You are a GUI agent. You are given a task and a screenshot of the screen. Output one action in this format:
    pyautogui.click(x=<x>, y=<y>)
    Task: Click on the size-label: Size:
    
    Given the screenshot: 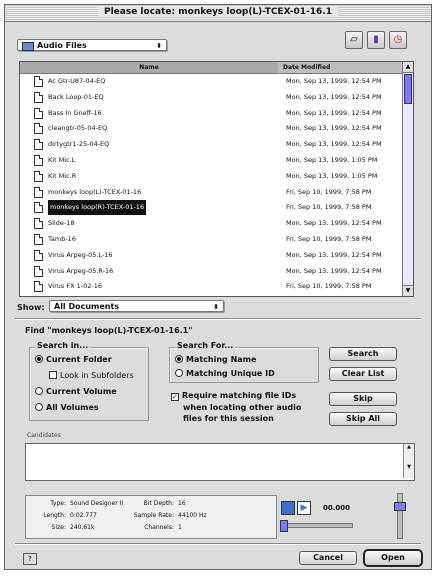 What is the action you would take?
    pyautogui.click(x=58, y=527)
    